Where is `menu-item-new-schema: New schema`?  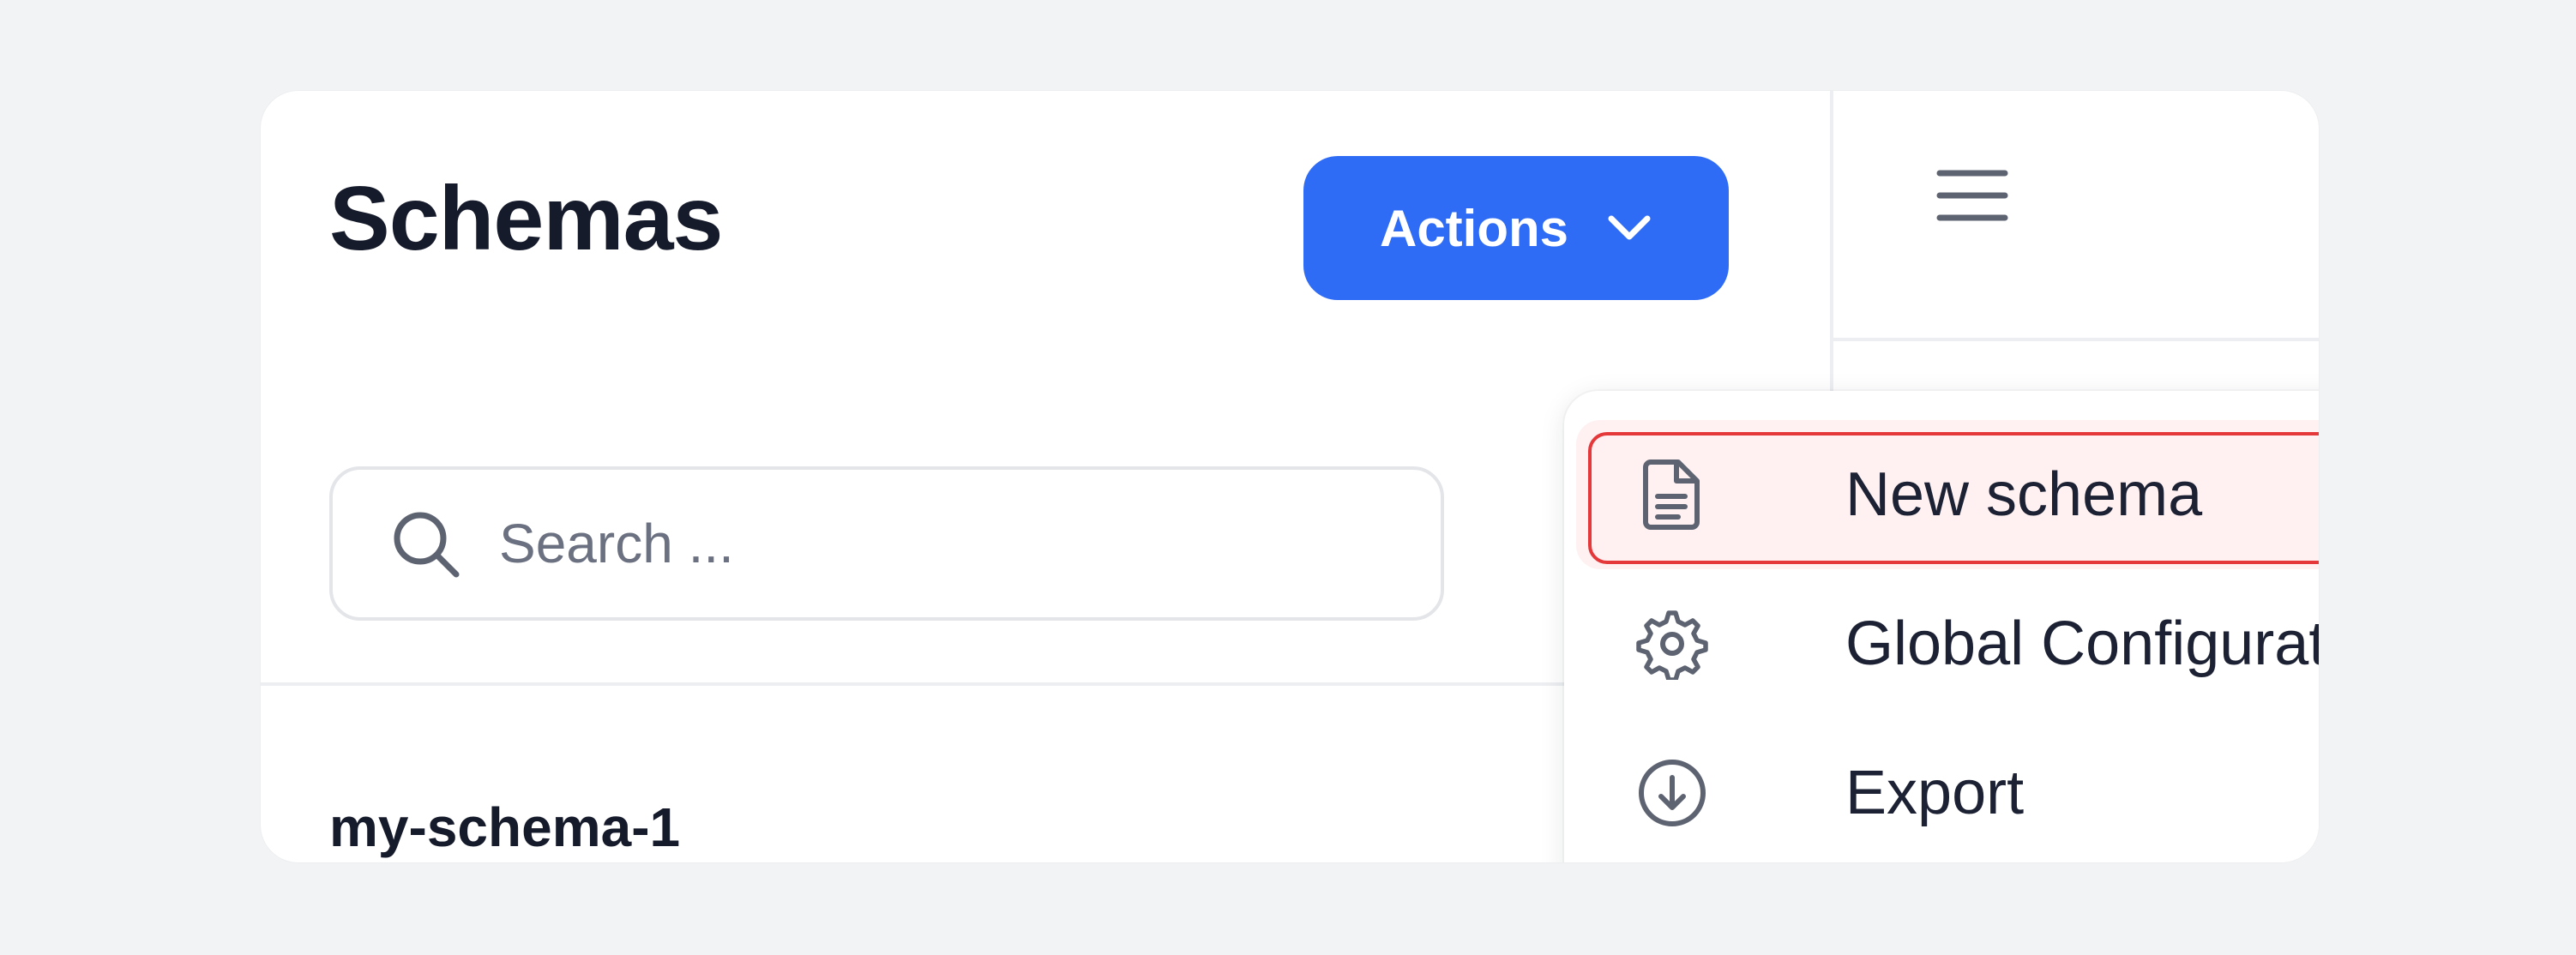
menu-item-new-schema: New schema is located at coordinates (1941, 494).